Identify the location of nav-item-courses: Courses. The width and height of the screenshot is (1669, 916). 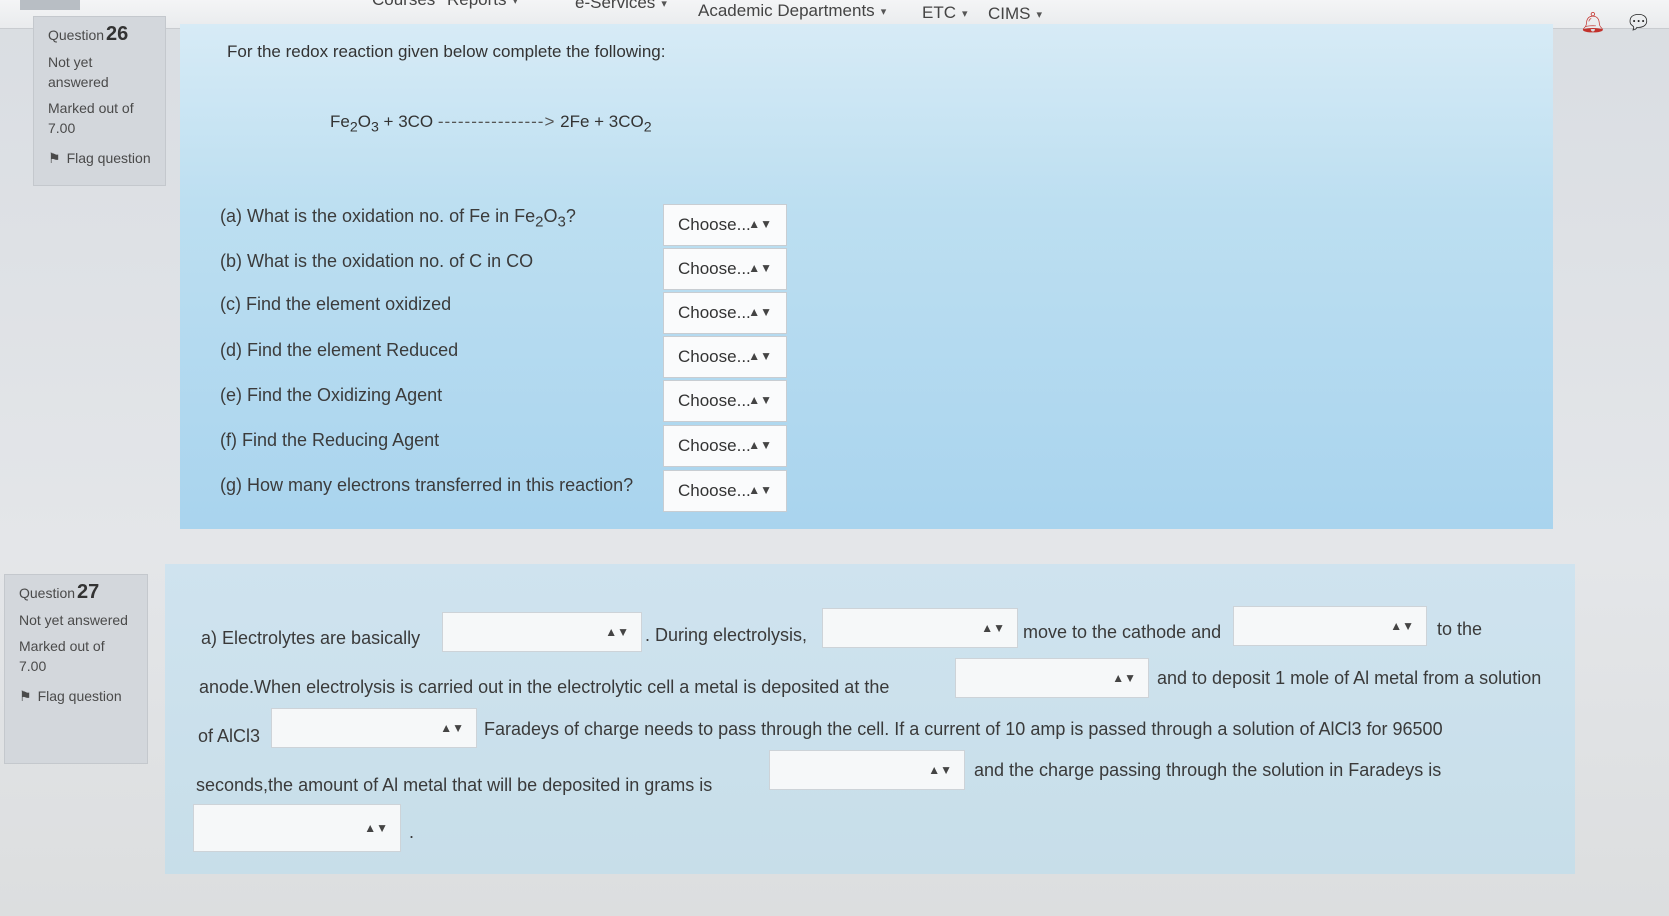
(403, 5).